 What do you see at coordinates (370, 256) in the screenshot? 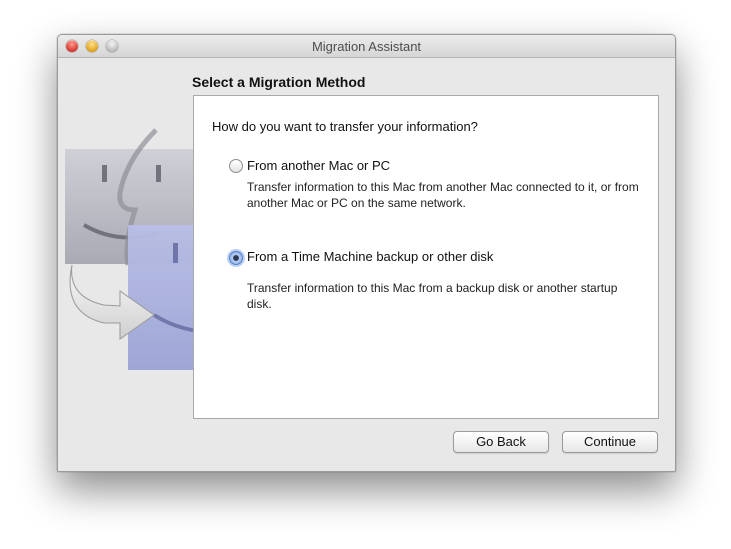
I see `option-time-machine-label: From a Time Machine backup or other disk` at bounding box center [370, 256].